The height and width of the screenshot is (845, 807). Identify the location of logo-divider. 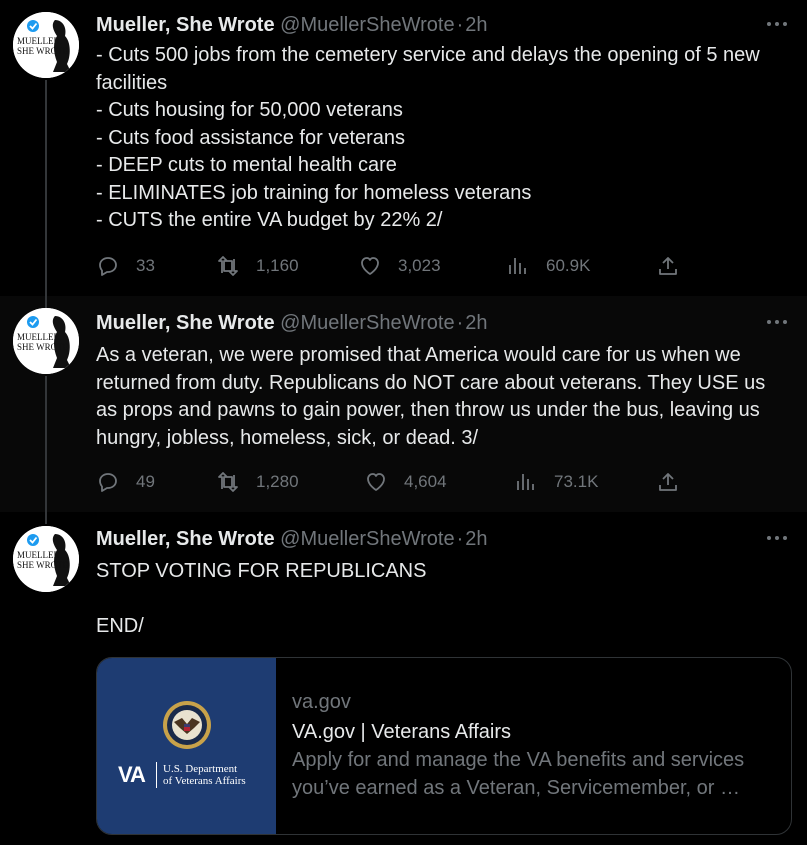
(156, 775).